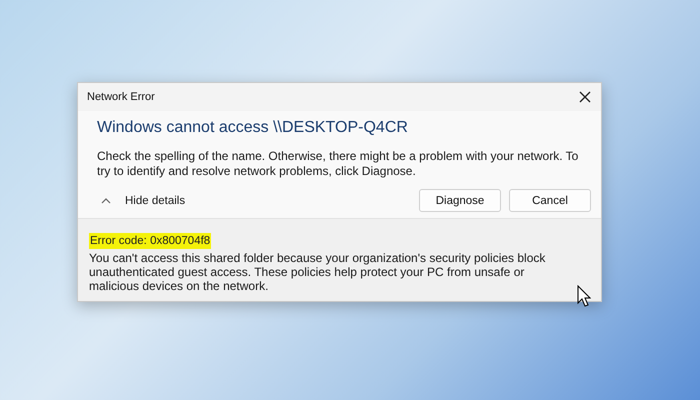 Image resolution: width=700 pixels, height=400 pixels. I want to click on details-text: You can't access this shared folder because your organization's security policies block unauthenticated guest access. These policies help protect your PC from unsafe or malicious devices on the network., so click(317, 272).